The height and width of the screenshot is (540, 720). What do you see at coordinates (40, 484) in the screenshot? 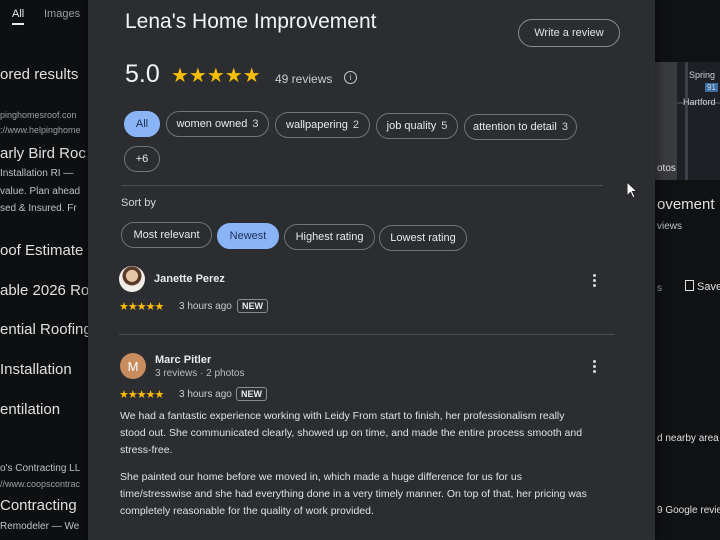
I see `background-result-text: //www.coopscontrac` at bounding box center [40, 484].